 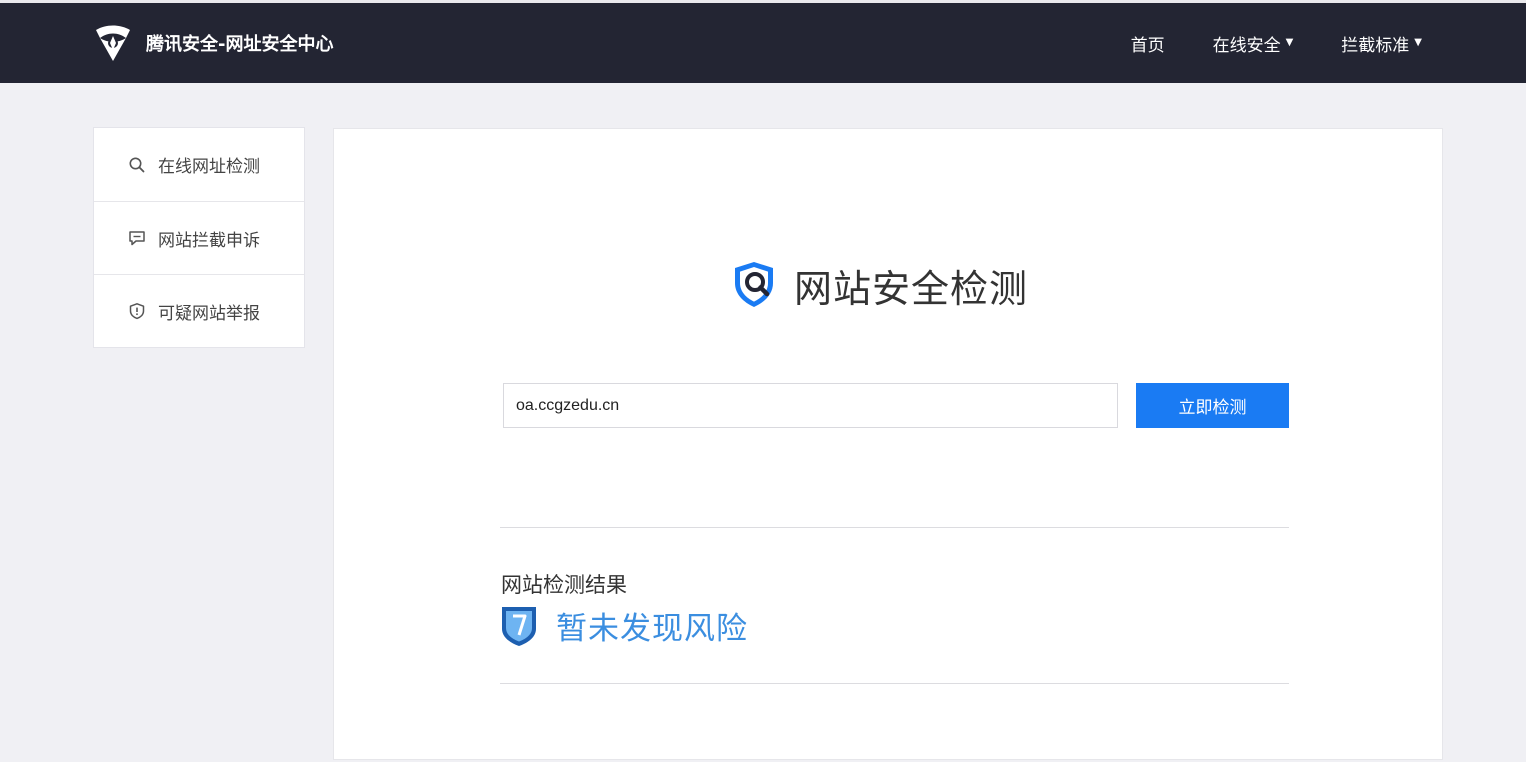 I want to click on nav-home: 首页, so click(x=1148, y=43).